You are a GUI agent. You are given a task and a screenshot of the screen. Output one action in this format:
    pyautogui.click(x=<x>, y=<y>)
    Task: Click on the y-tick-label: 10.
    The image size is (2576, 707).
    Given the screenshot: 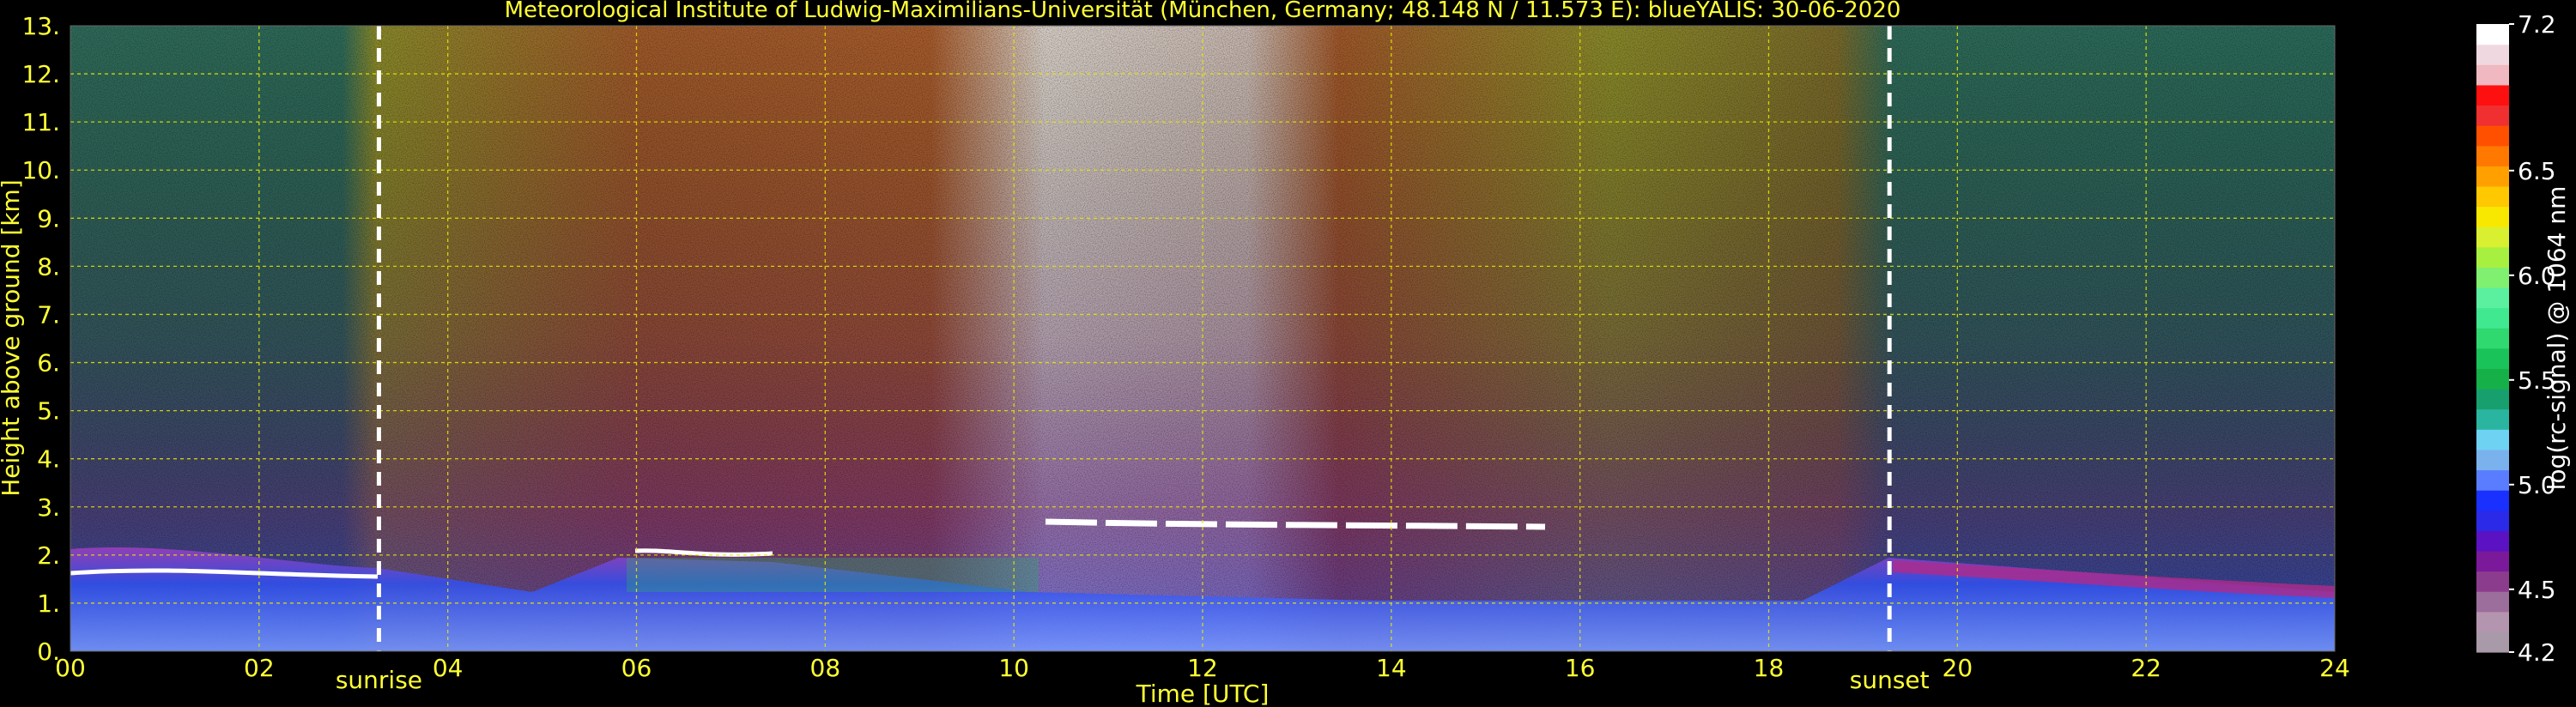 What is the action you would take?
    pyautogui.click(x=40, y=170)
    